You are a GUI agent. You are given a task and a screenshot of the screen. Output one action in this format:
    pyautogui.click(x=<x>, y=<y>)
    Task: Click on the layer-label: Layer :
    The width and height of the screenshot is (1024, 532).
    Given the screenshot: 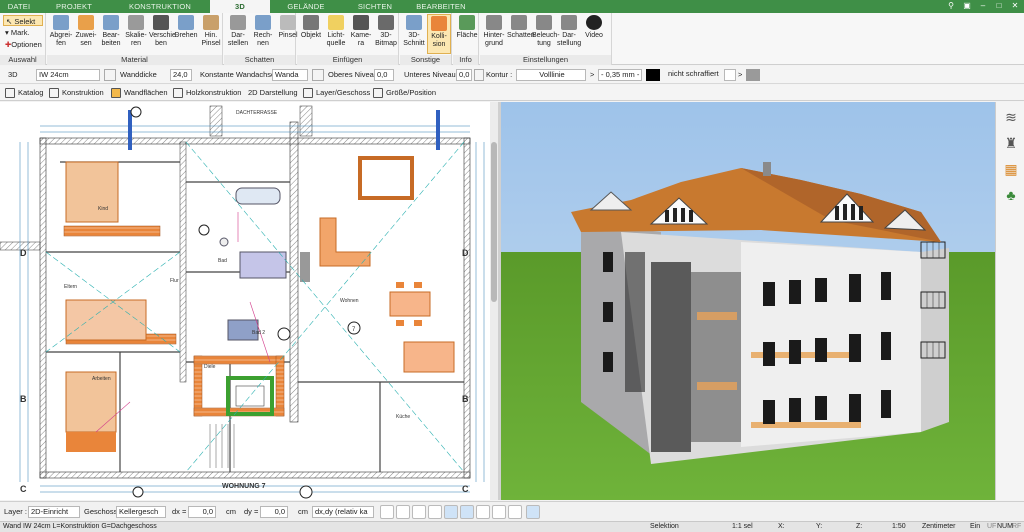 What is the action you would take?
    pyautogui.click(x=15, y=511)
    